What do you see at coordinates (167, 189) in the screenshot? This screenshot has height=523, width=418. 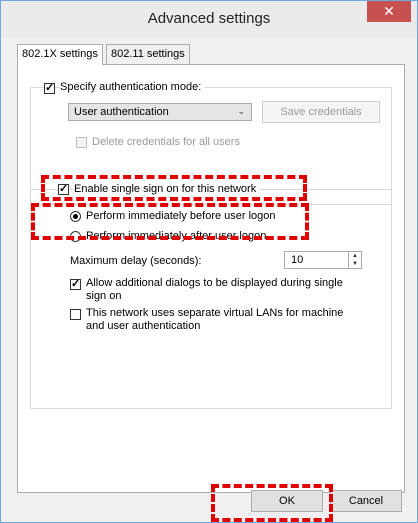 I see `enable-sso-label: Enable single sign on for this network` at bounding box center [167, 189].